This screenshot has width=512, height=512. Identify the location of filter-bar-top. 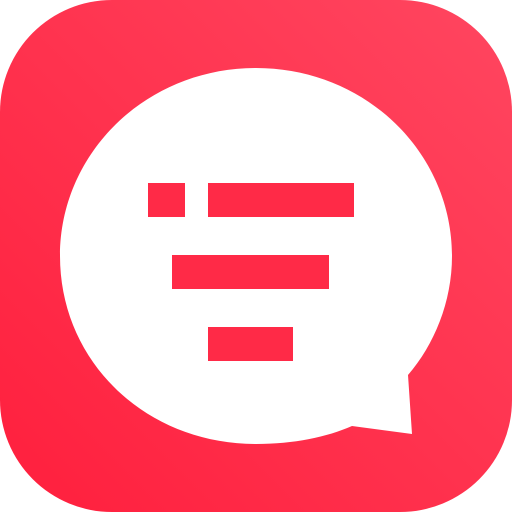
(281, 200).